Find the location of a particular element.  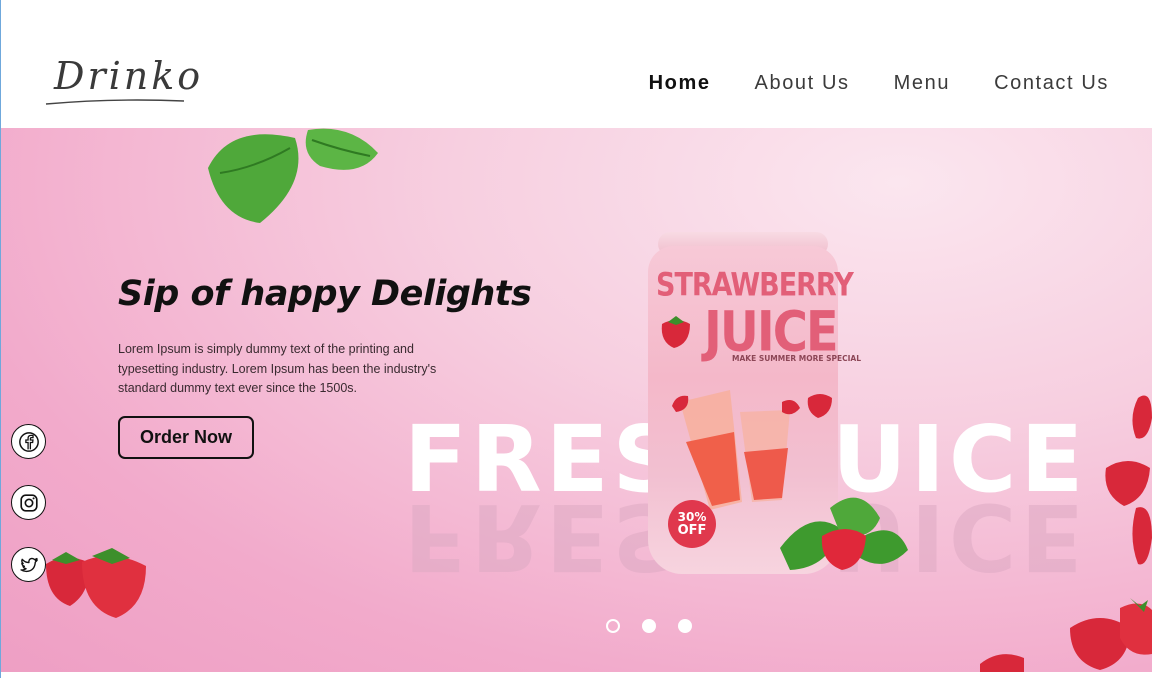

can-title-line1: STRAWBERRY is located at coordinates (755, 285).